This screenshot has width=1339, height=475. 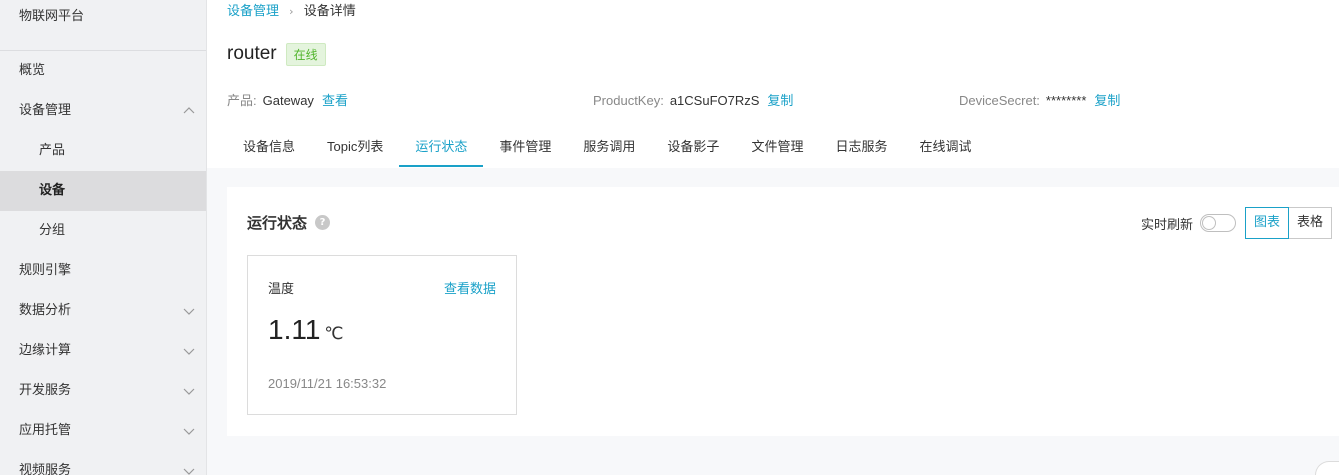 What do you see at coordinates (103, 463) in the screenshot?
I see `sidebar-item: 视频服务` at bounding box center [103, 463].